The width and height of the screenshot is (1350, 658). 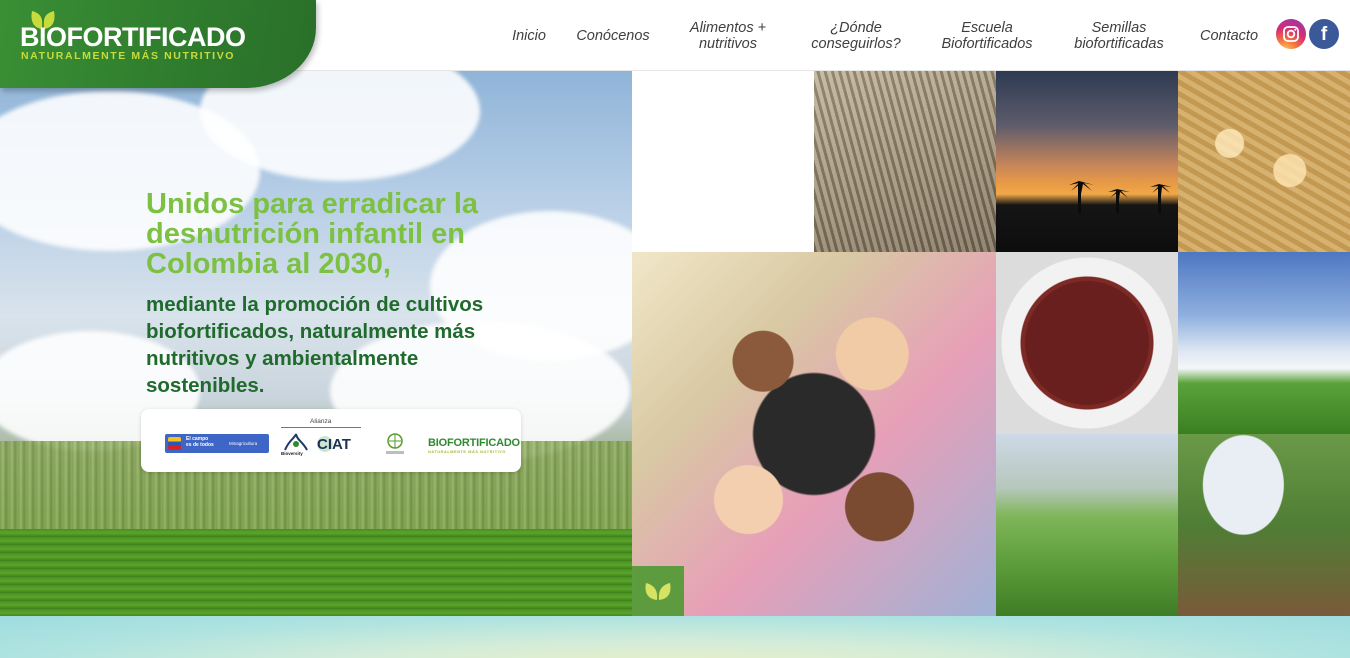 What do you see at coordinates (1087, 161) in the screenshot?
I see `photo-palm-sunset` at bounding box center [1087, 161].